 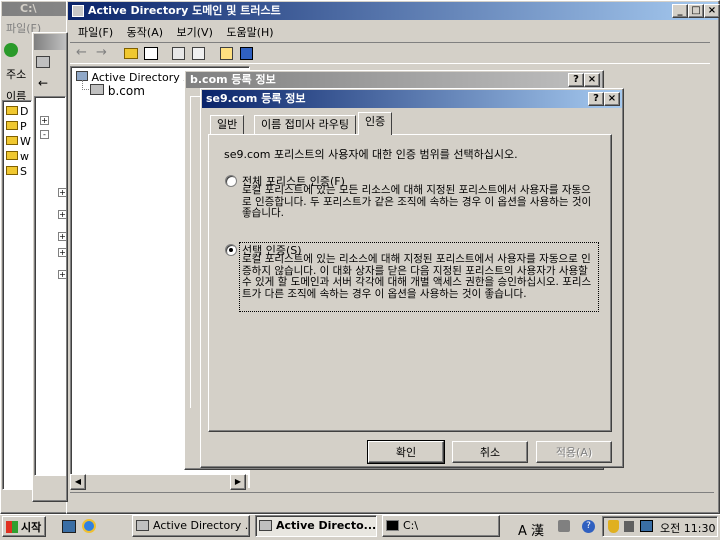 I want to click on explorer-item-3: W, so click(x=18, y=141).